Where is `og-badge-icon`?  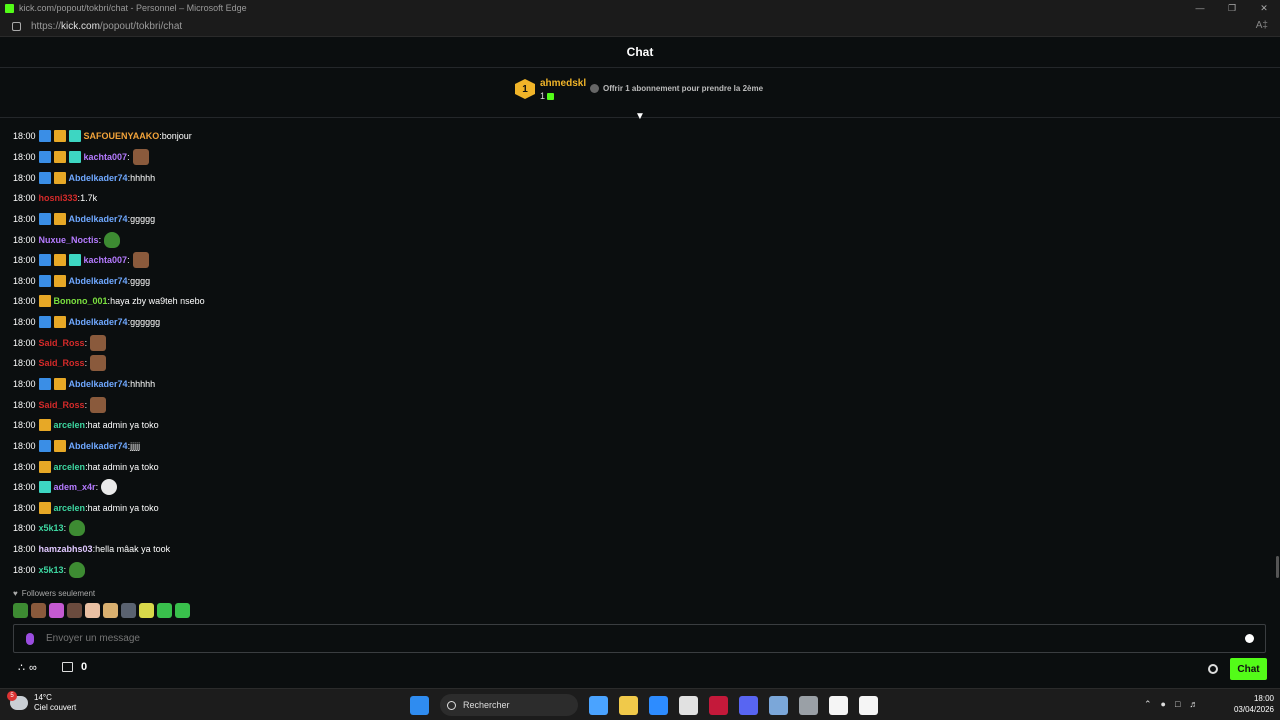
og-badge-icon is located at coordinates (44, 487).